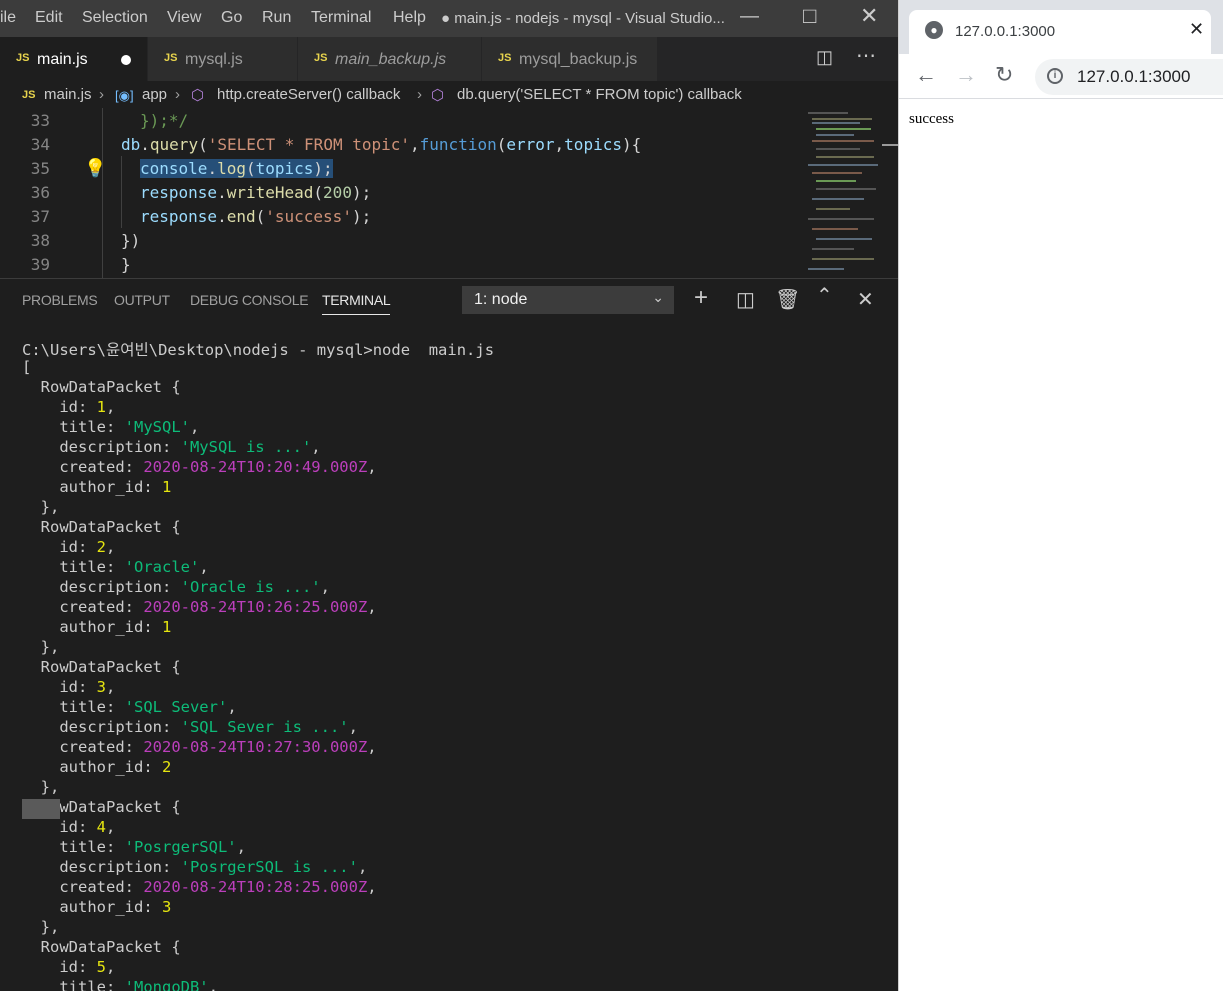  What do you see at coordinates (866, 55) in the screenshot?
I see `more-actions-icon: ⋯` at bounding box center [866, 55].